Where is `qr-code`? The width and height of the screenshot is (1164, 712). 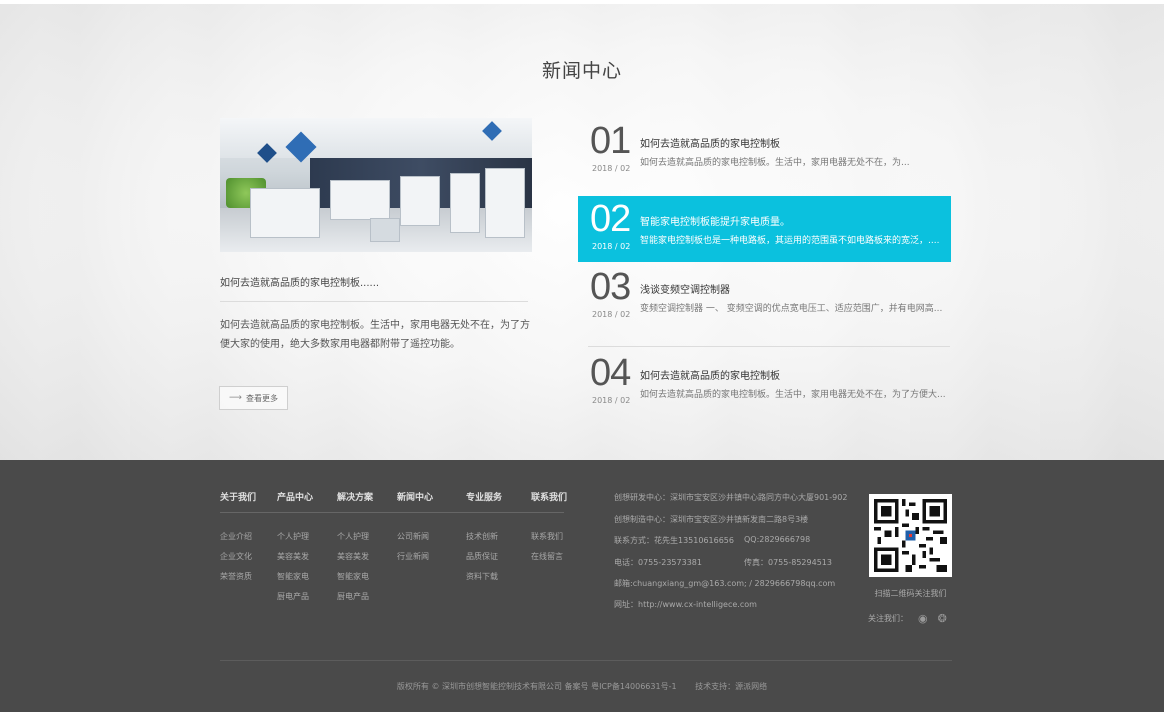 qr-code is located at coordinates (910, 535).